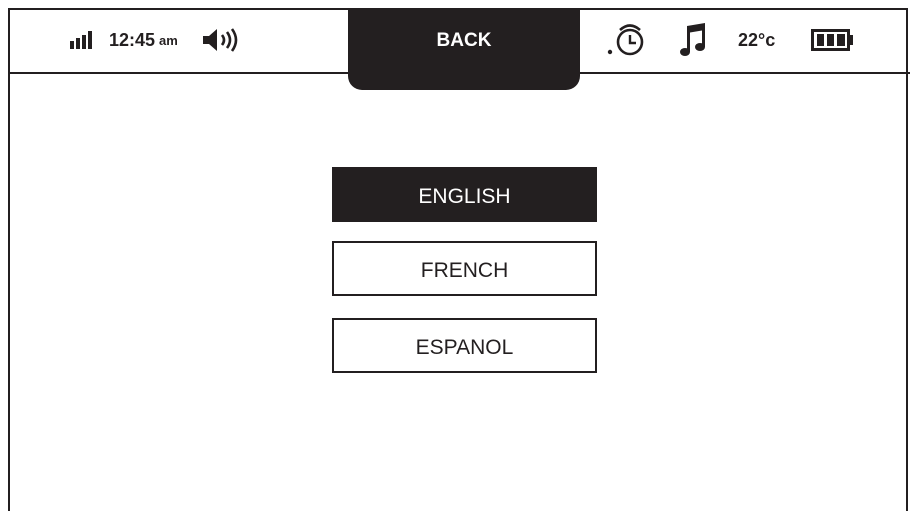 This screenshot has height=511, width=918. Describe the element at coordinates (132, 39) in the screenshot. I see `clock-time: 12:45` at that location.